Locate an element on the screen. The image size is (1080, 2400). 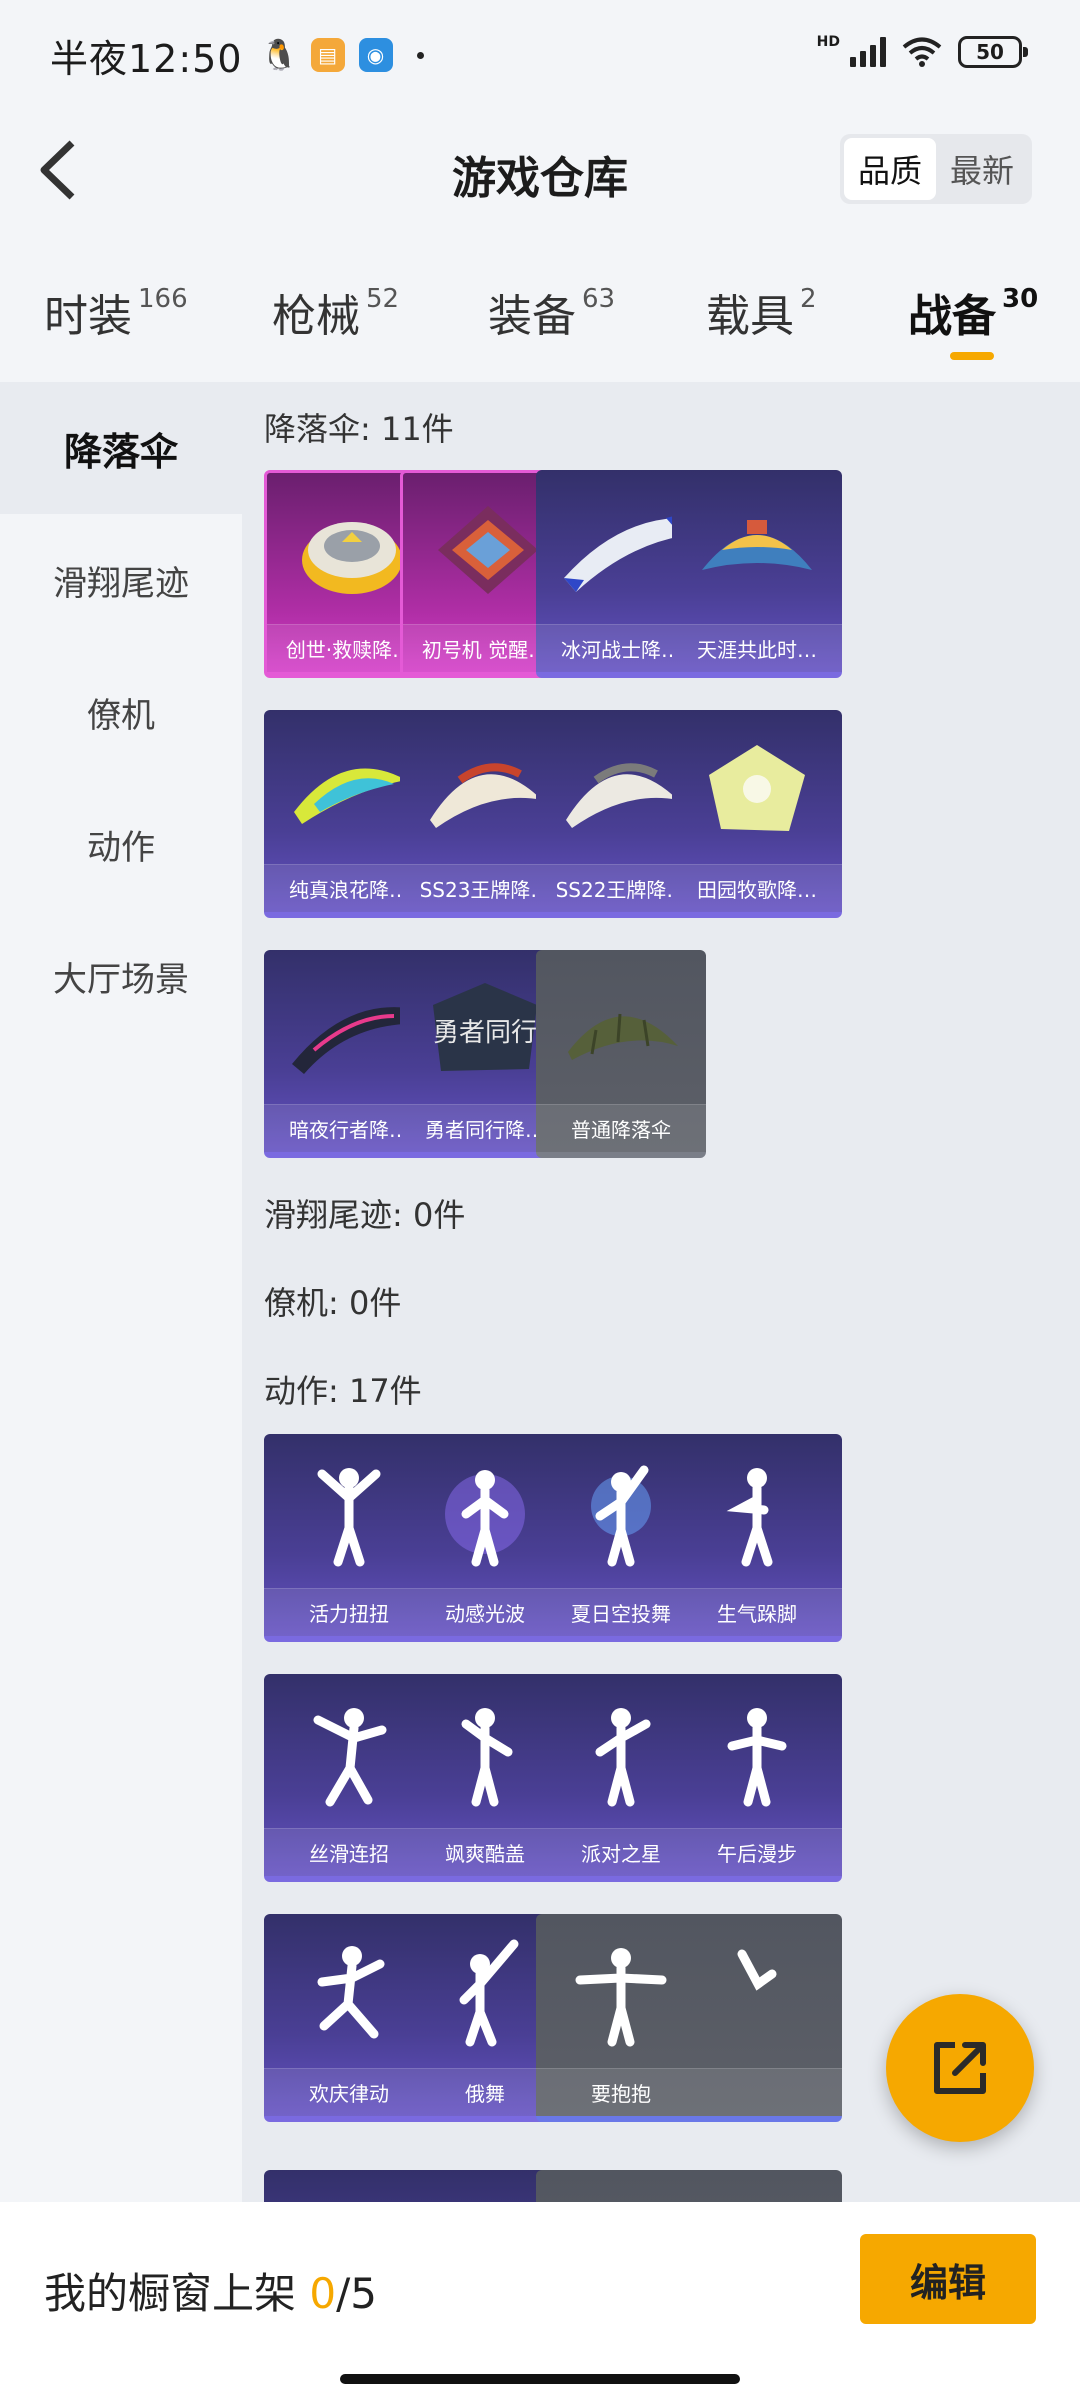
status-right: HD 50 is located at coordinates (922, 51).